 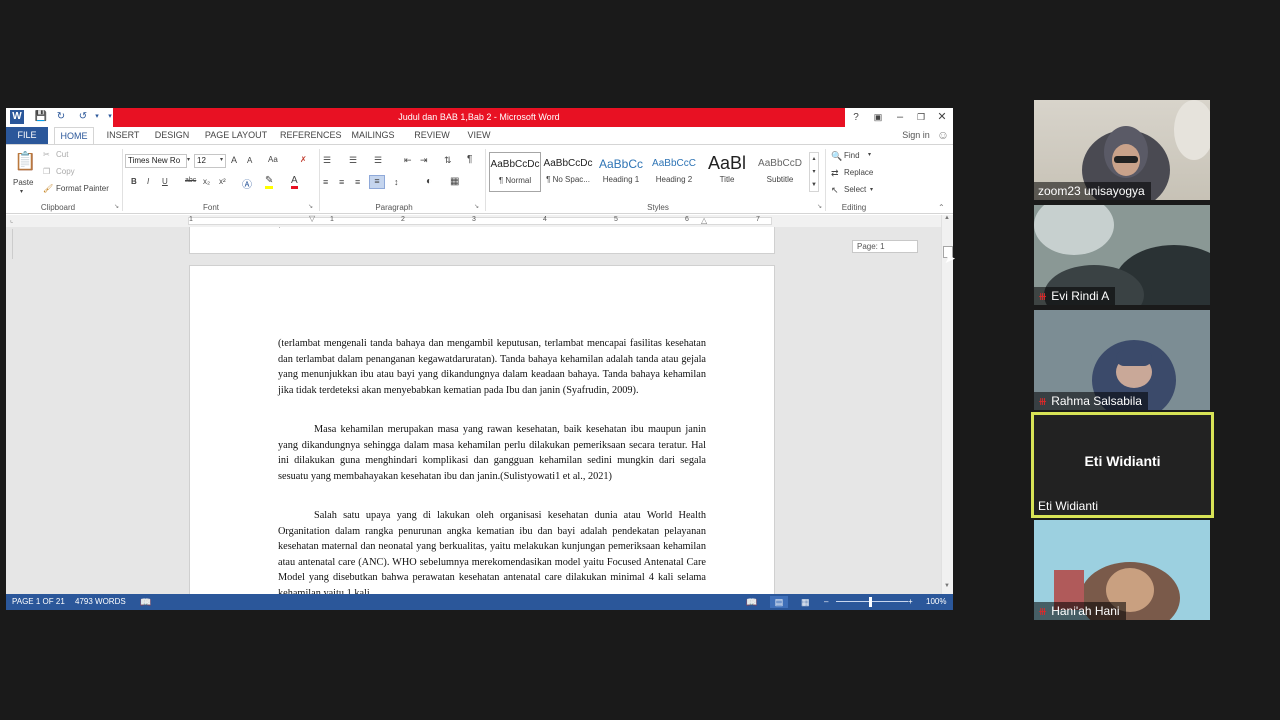 What do you see at coordinates (448, 160) in the screenshot?
I see `sort-icon: ⇅` at bounding box center [448, 160].